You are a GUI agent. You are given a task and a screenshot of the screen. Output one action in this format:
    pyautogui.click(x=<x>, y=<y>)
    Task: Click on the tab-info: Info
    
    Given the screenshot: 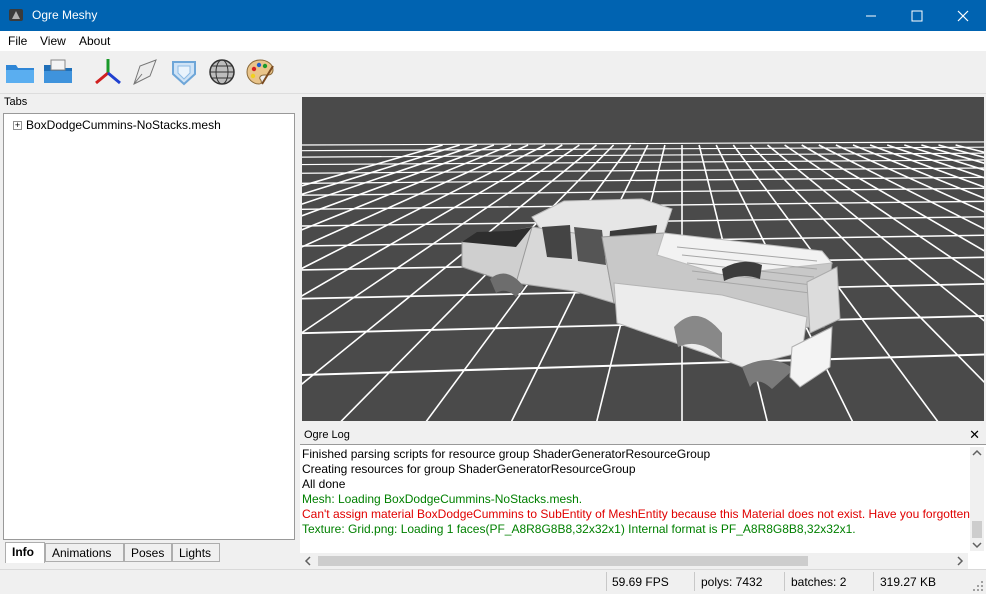 What is the action you would take?
    pyautogui.click(x=25, y=552)
    